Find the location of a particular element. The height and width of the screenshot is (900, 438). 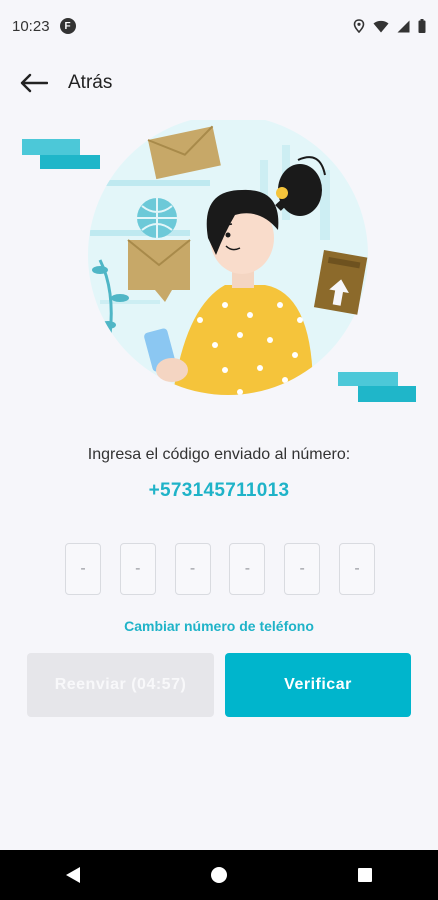

verification-prompt: Ingresa el código enviado al número: is located at coordinates (219, 454).